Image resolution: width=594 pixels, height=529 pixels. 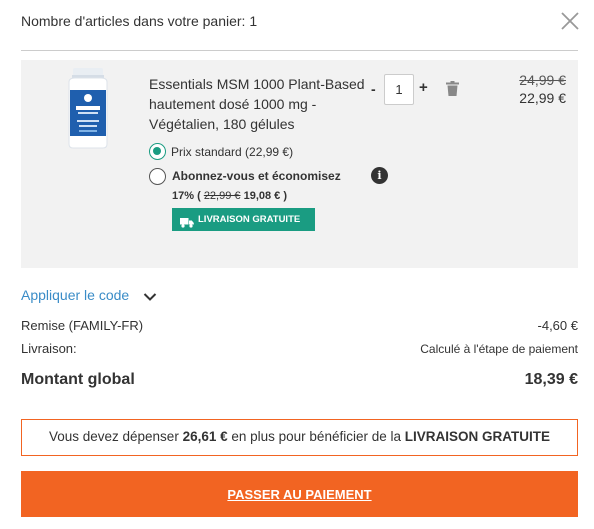 I want to click on subscribe-price-detail: 17% ( 22,99 € 19,08 € ), so click(x=229, y=196).